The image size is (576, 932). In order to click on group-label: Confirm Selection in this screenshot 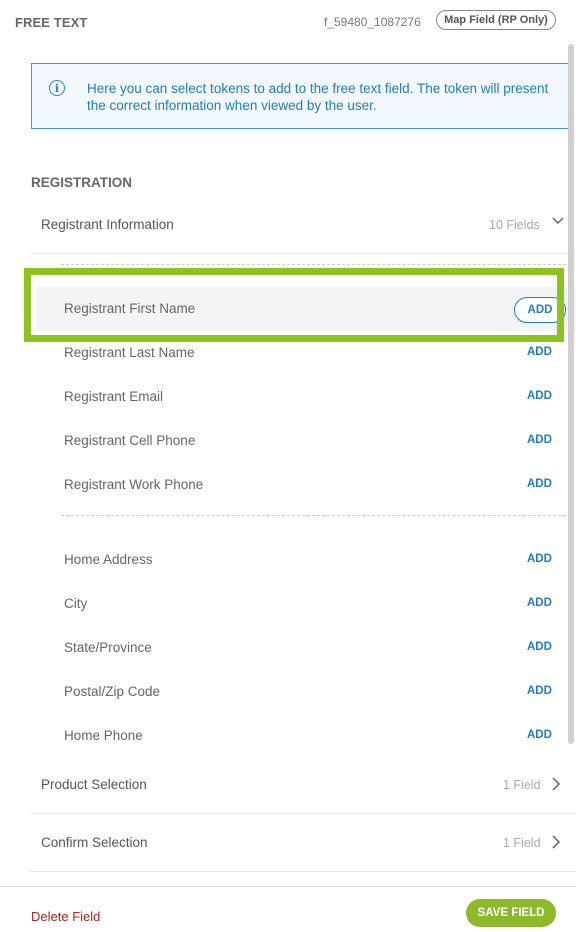, I will do `click(94, 842)`.